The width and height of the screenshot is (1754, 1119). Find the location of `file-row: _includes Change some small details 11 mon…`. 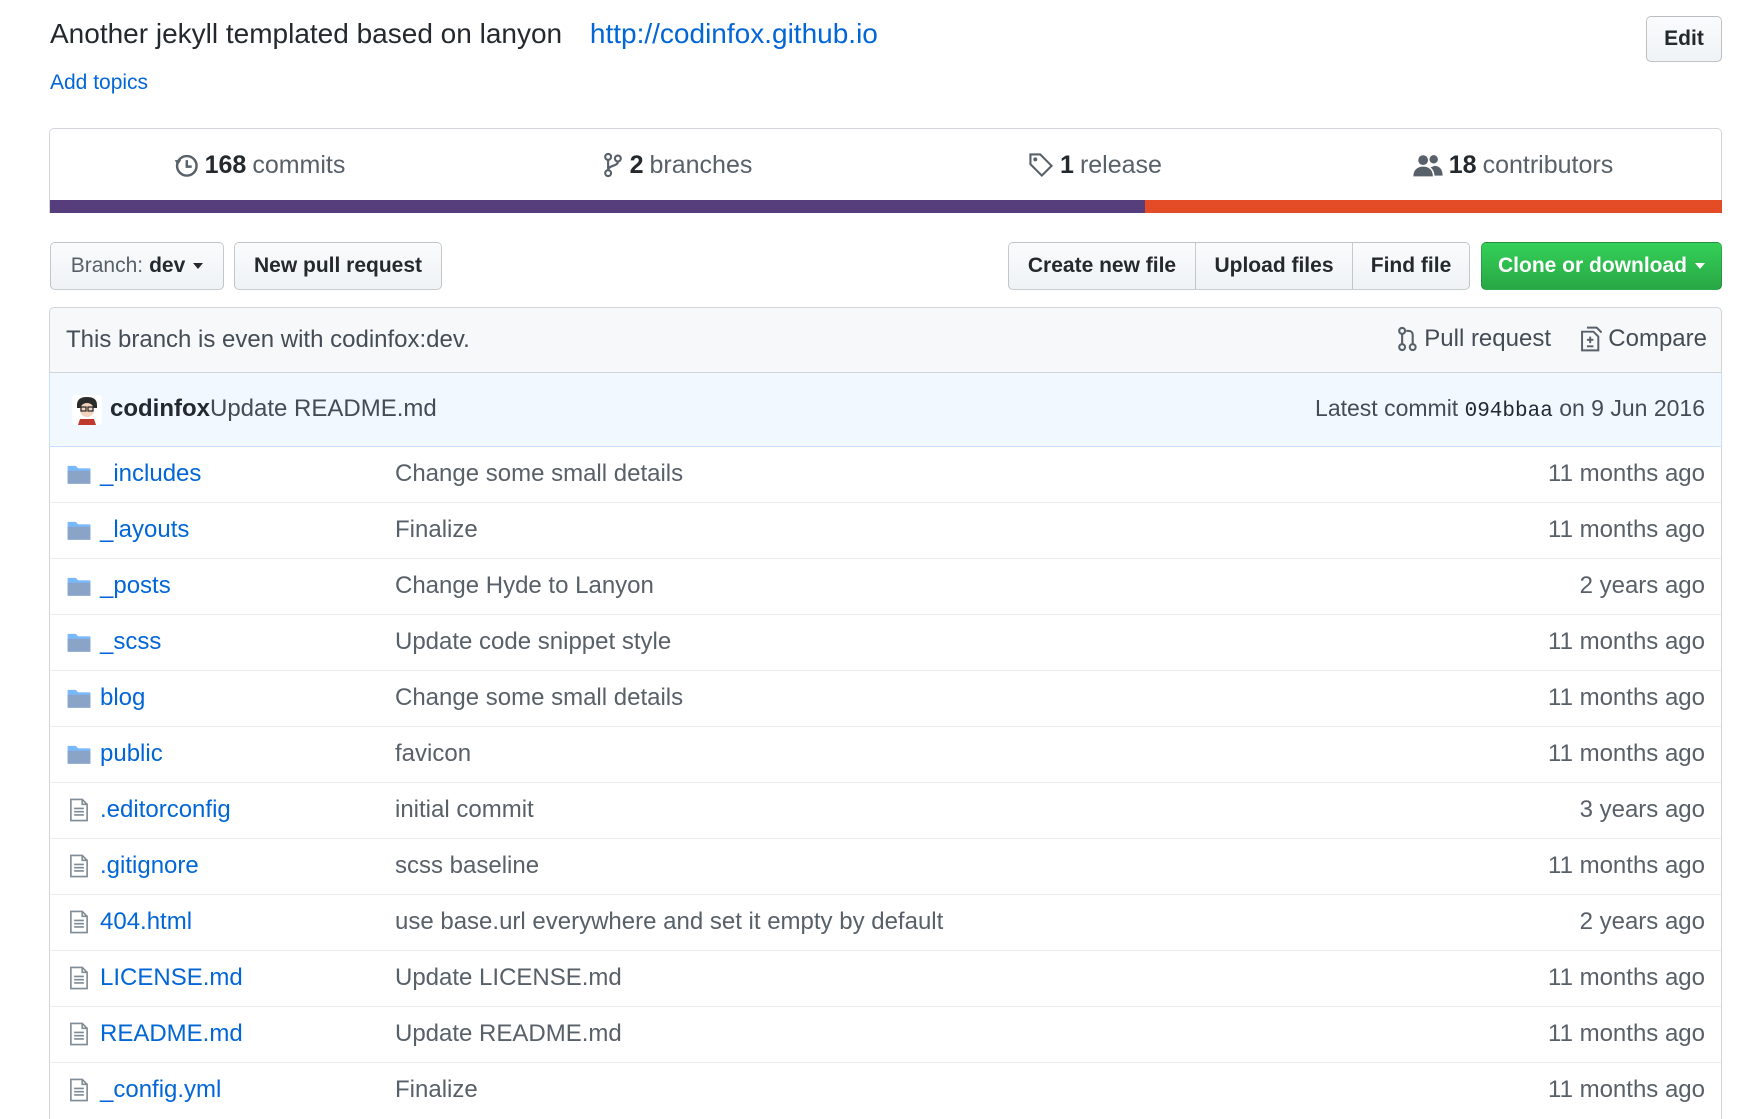

file-row: _includes Change some small details 11 mon… is located at coordinates (885, 475).